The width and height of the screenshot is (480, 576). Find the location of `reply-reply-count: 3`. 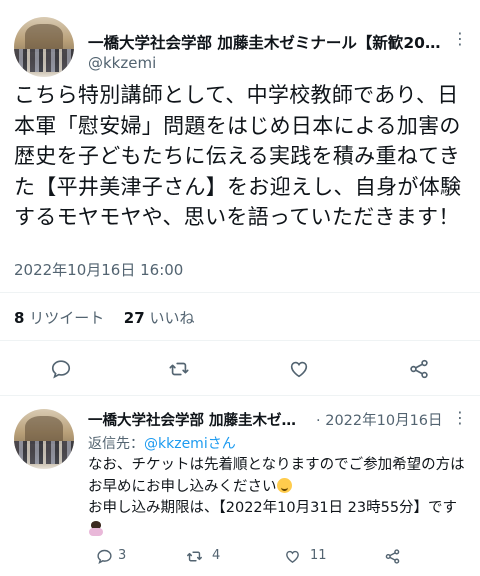

reply-reply-count: 3 is located at coordinates (122, 555).